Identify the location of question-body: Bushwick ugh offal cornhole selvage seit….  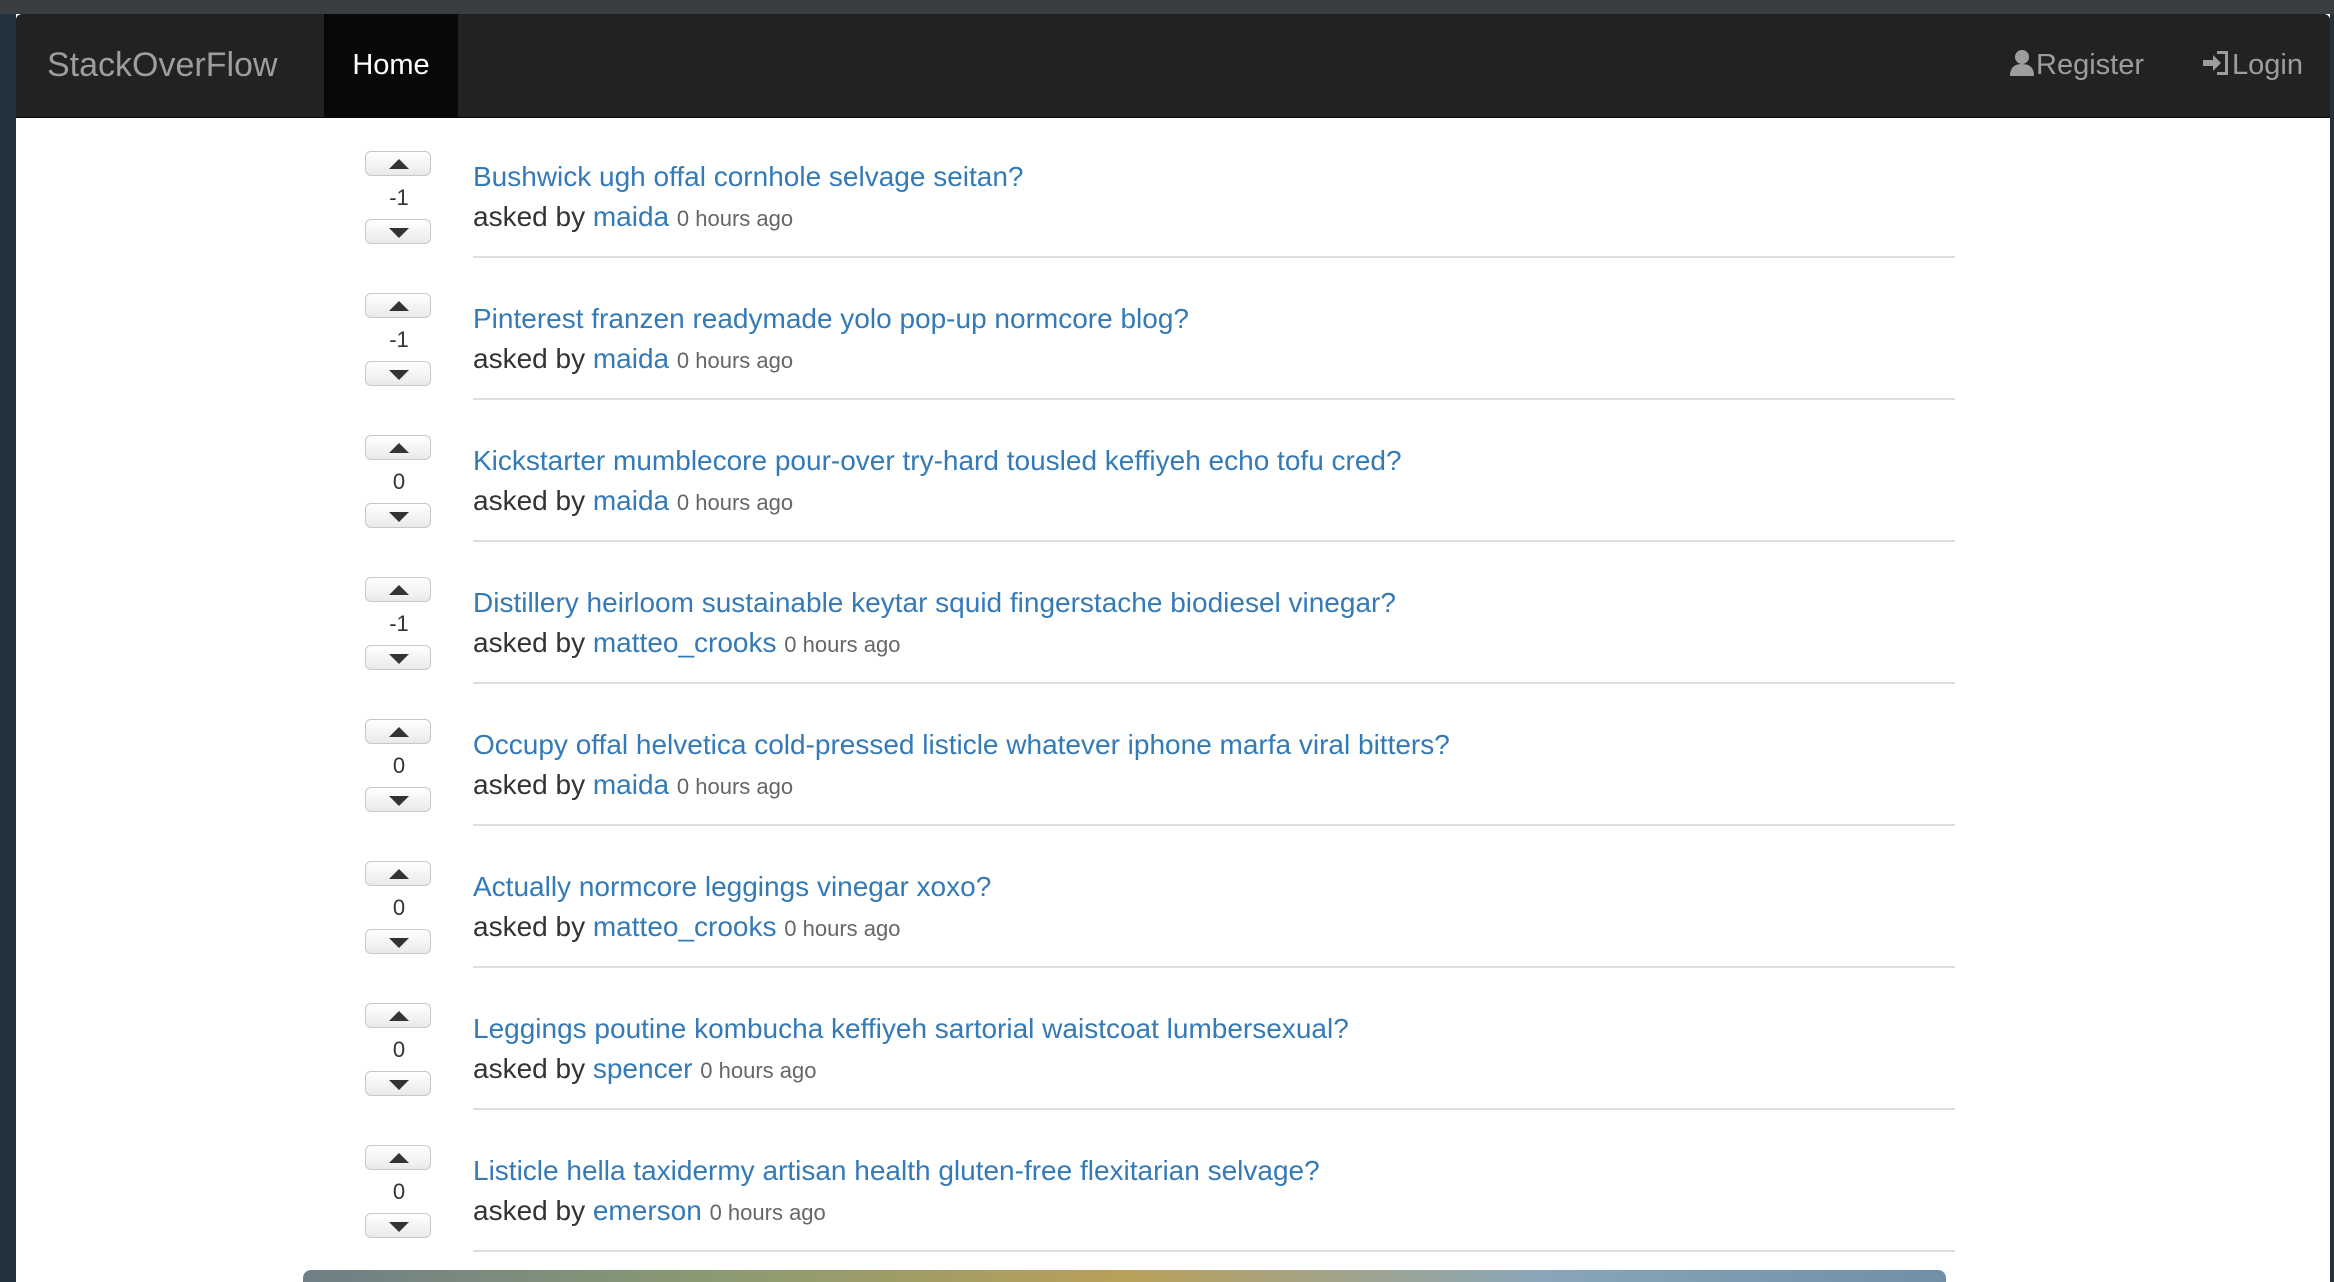
(1214, 188).